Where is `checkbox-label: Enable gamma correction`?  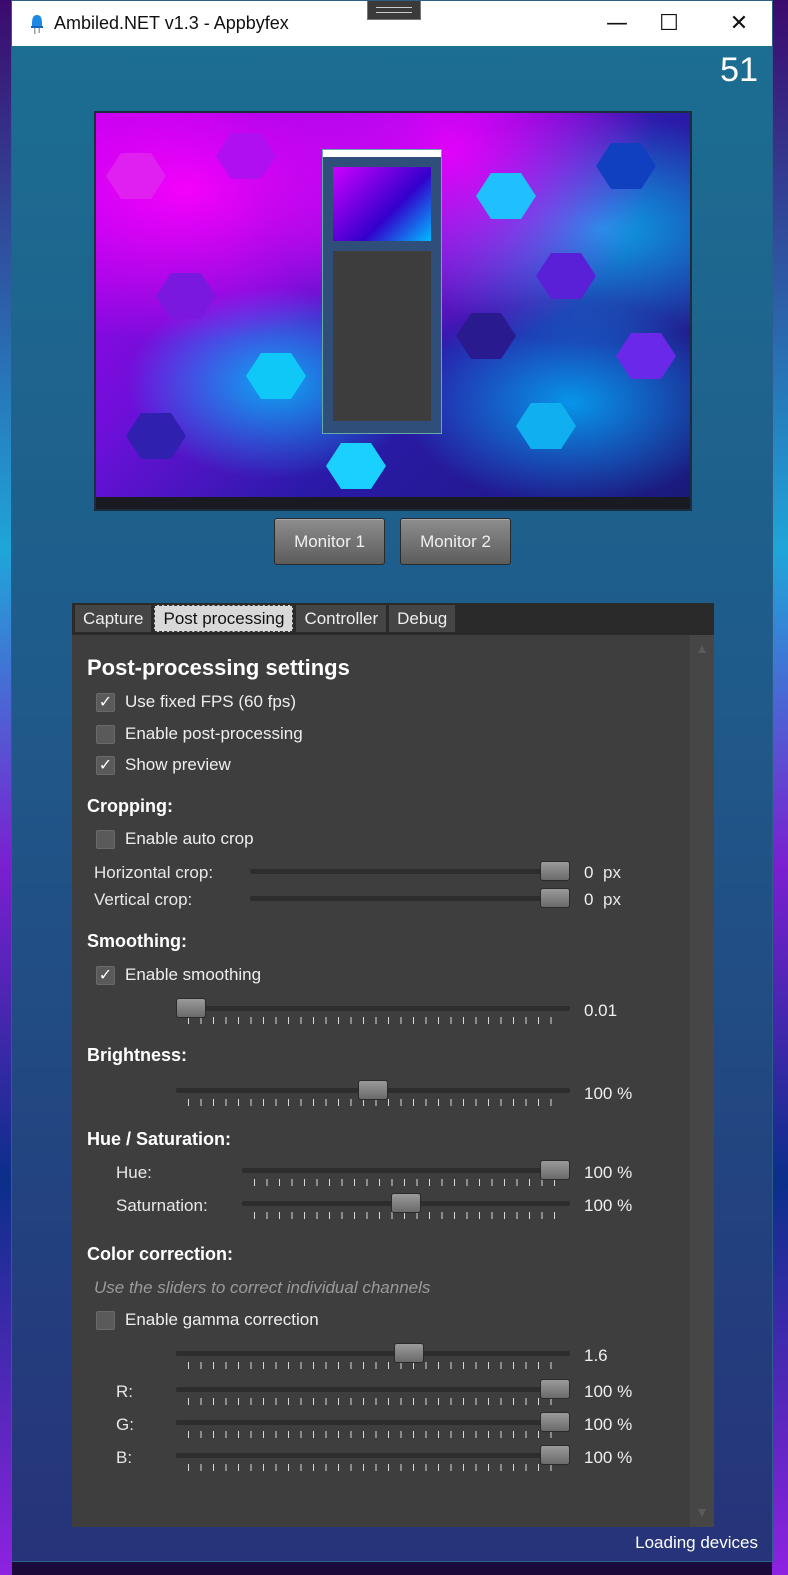
checkbox-label: Enable gamma correction is located at coordinates (222, 1319).